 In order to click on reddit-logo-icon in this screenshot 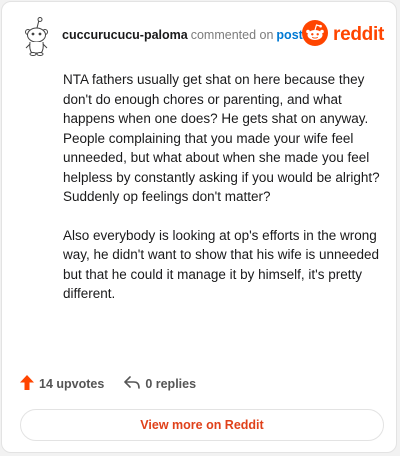, I will do `click(315, 35)`.